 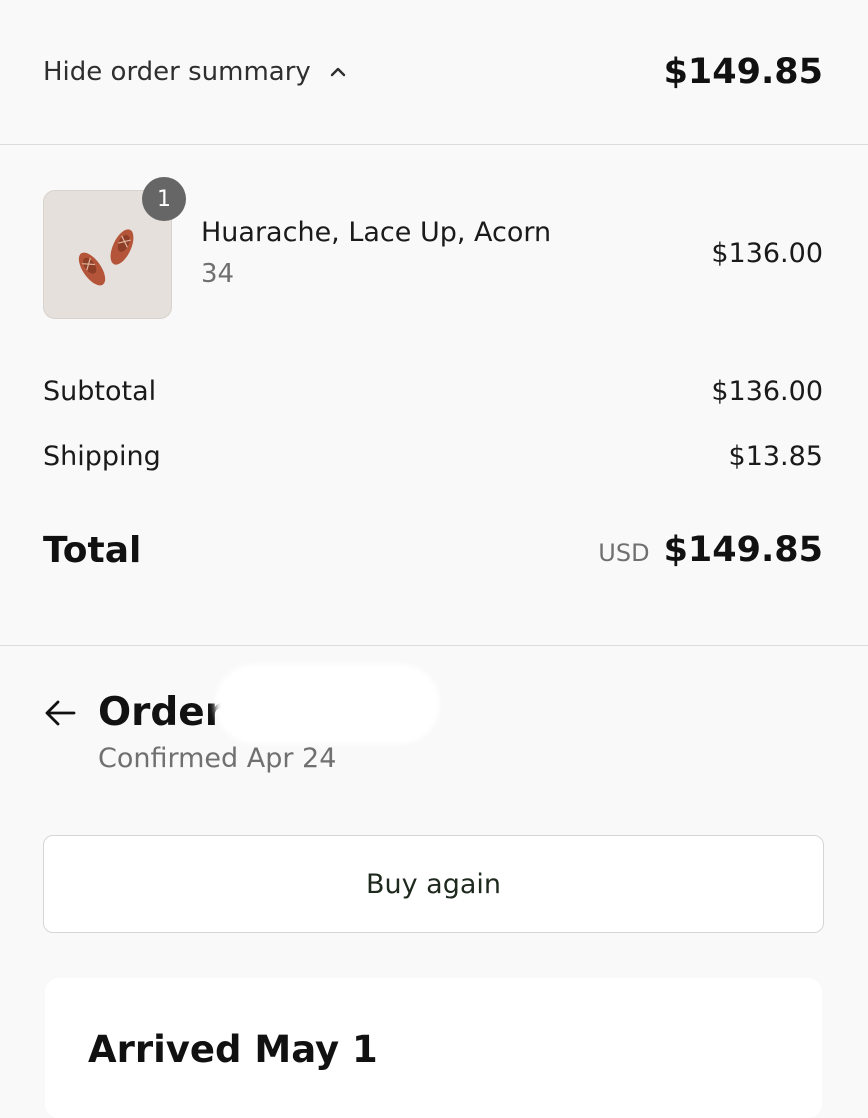 What do you see at coordinates (743, 550) in the screenshot?
I see `total-value: $149.85` at bounding box center [743, 550].